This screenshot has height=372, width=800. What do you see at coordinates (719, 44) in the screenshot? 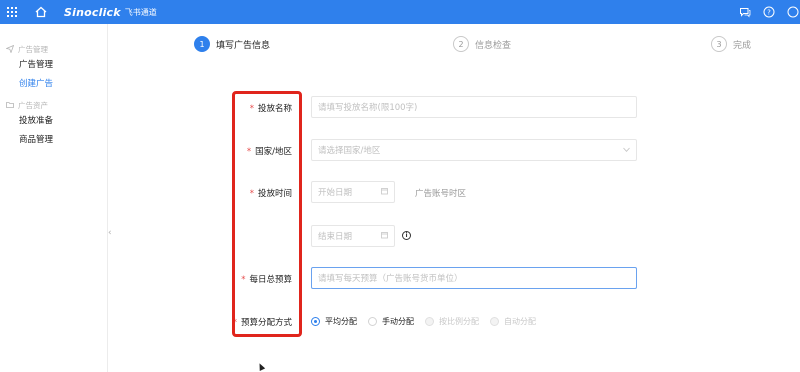
I see `step-number: 3` at bounding box center [719, 44].